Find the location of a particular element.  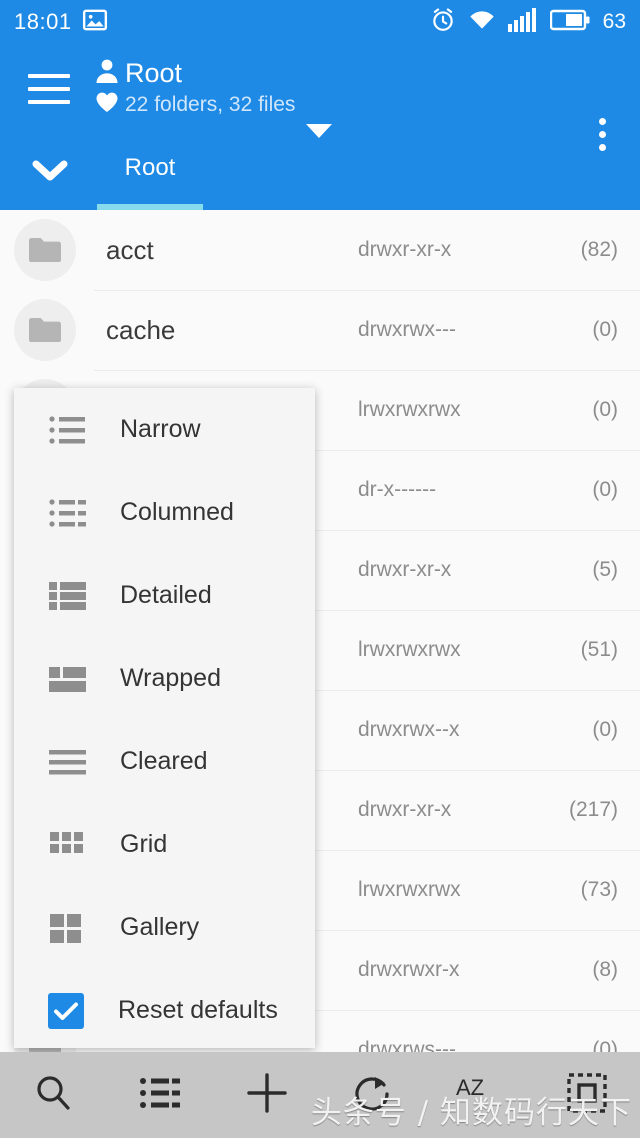

menu-item-label: Reset defaults is located at coordinates (198, 1010).